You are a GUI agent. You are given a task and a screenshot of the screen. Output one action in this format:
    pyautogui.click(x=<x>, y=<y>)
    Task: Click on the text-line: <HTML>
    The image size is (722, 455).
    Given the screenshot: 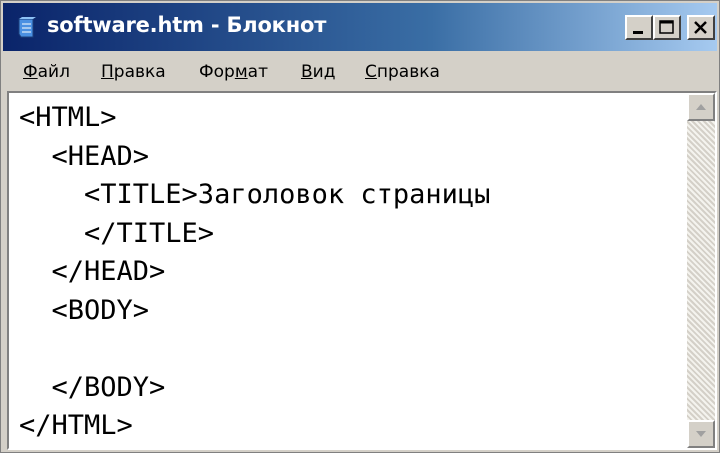 What is the action you would take?
    pyautogui.click(x=68, y=117)
    